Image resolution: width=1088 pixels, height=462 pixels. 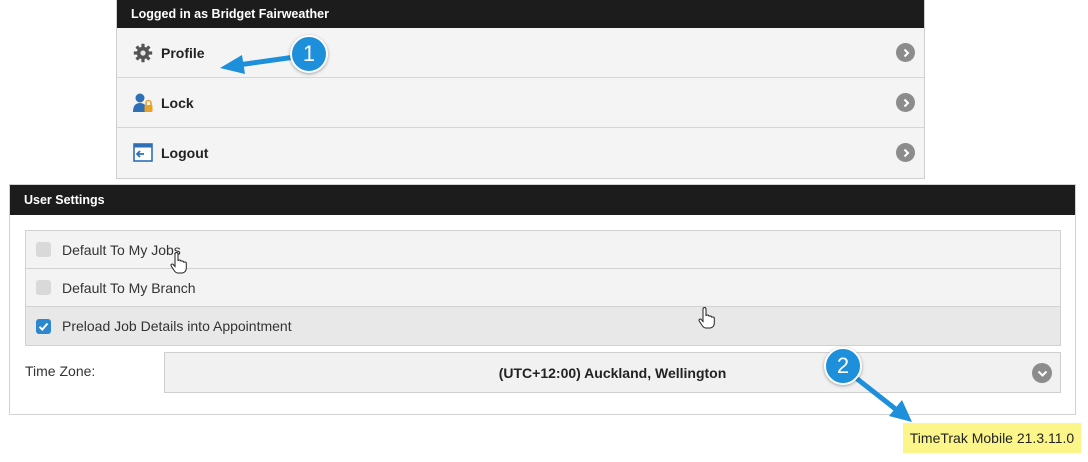 I want to click on callout-badge-1: 1, so click(x=309, y=54).